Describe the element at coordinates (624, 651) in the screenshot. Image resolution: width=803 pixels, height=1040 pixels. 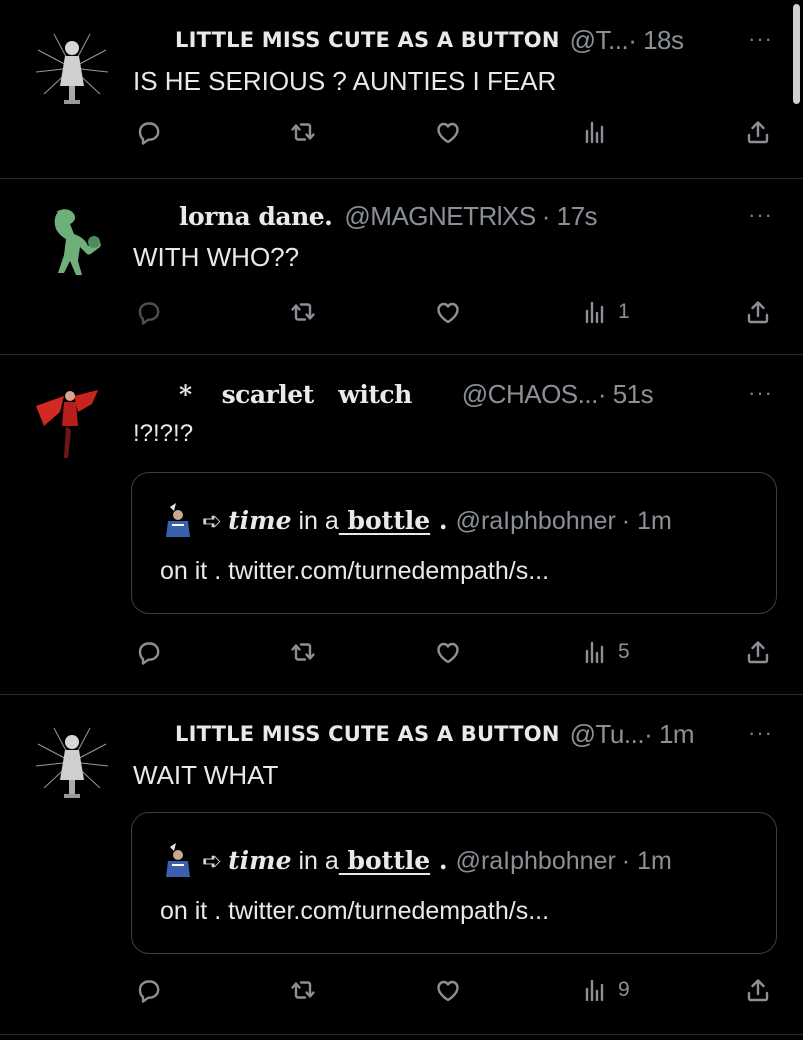
I see `views-count: 5` at that location.